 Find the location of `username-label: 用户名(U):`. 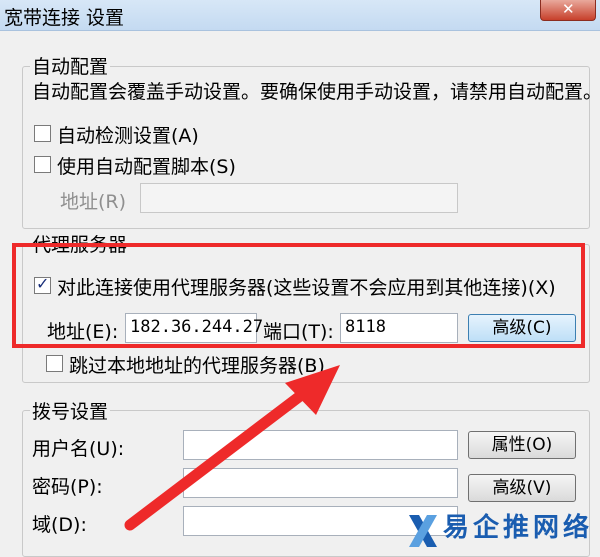

username-label: 用户名(U): is located at coordinates (78, 449).